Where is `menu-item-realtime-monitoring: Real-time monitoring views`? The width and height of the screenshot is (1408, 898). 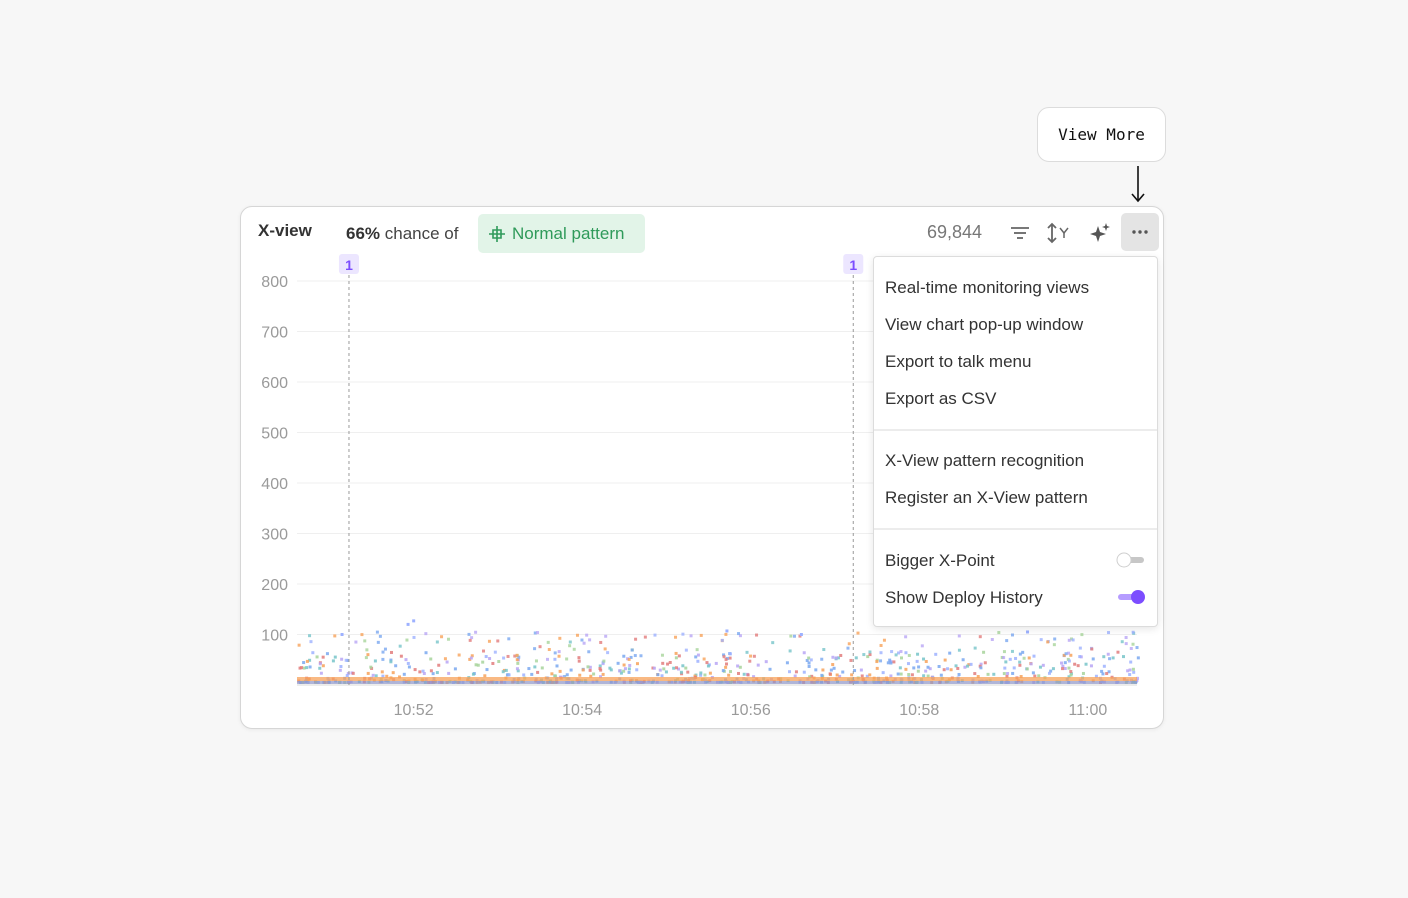
menu-item-realtime-monitoring: Real-time monitoring views is located at coordinates (987, 288).